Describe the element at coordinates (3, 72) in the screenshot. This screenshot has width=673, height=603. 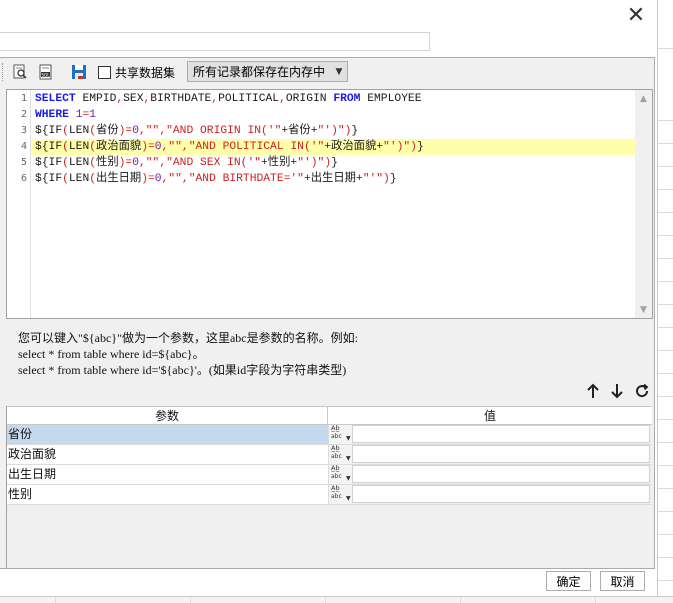
I see `toolbar-grip` at that location.